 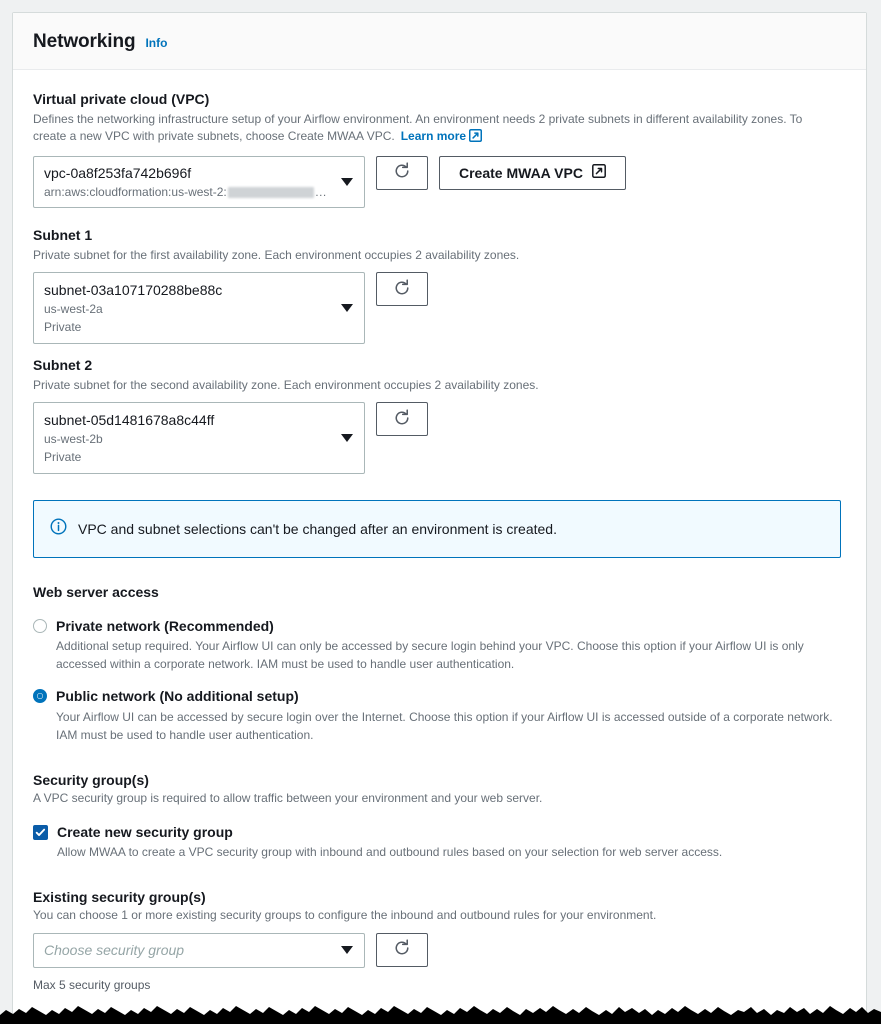 What do you see at coordinates (129, 420) in the screenshot?
I see `subnet2-selected-value: subnet-05d1481678a8c44ff` at bounding box center [129, 420].